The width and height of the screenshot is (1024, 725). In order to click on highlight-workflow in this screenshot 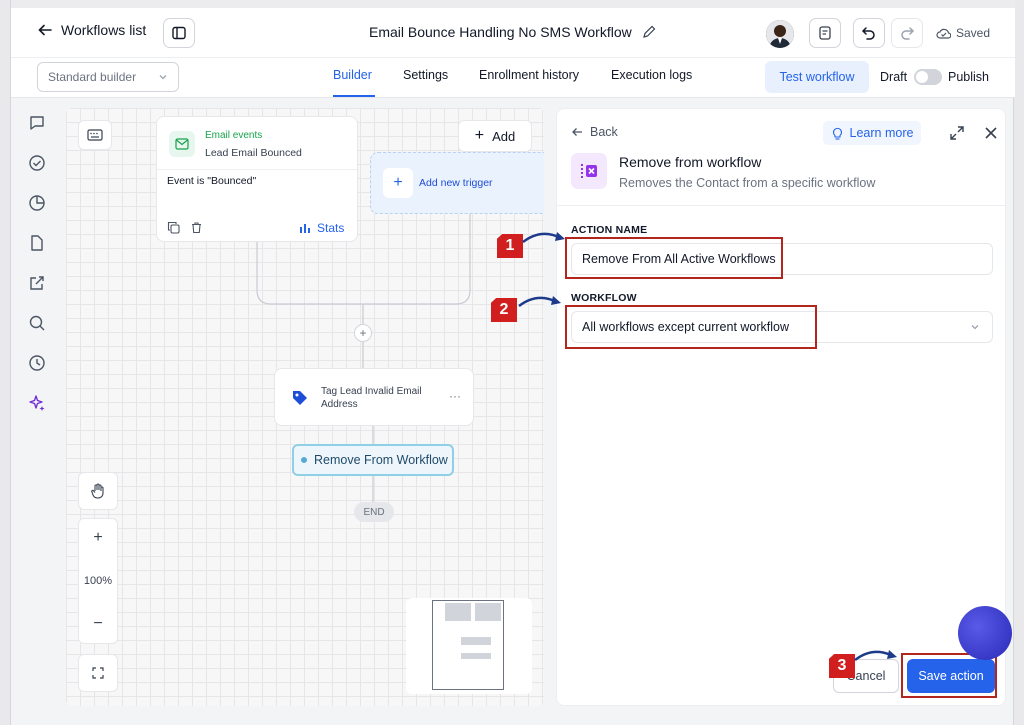, I will do `click(691, 327)`.